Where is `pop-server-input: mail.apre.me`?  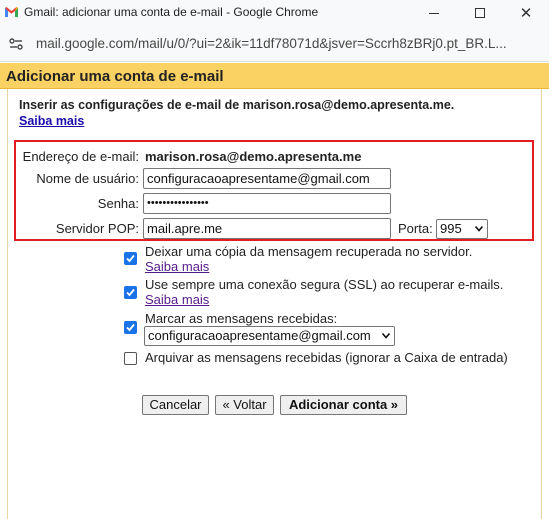
pop-server-input: mail.apre.me is located at coordinates (267, 228).